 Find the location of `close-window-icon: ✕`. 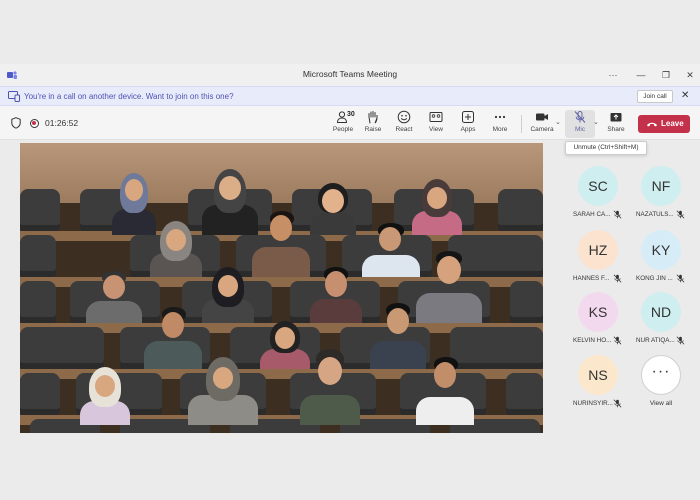

close-window-icon: ✕ is located at coordinates (689, 75).